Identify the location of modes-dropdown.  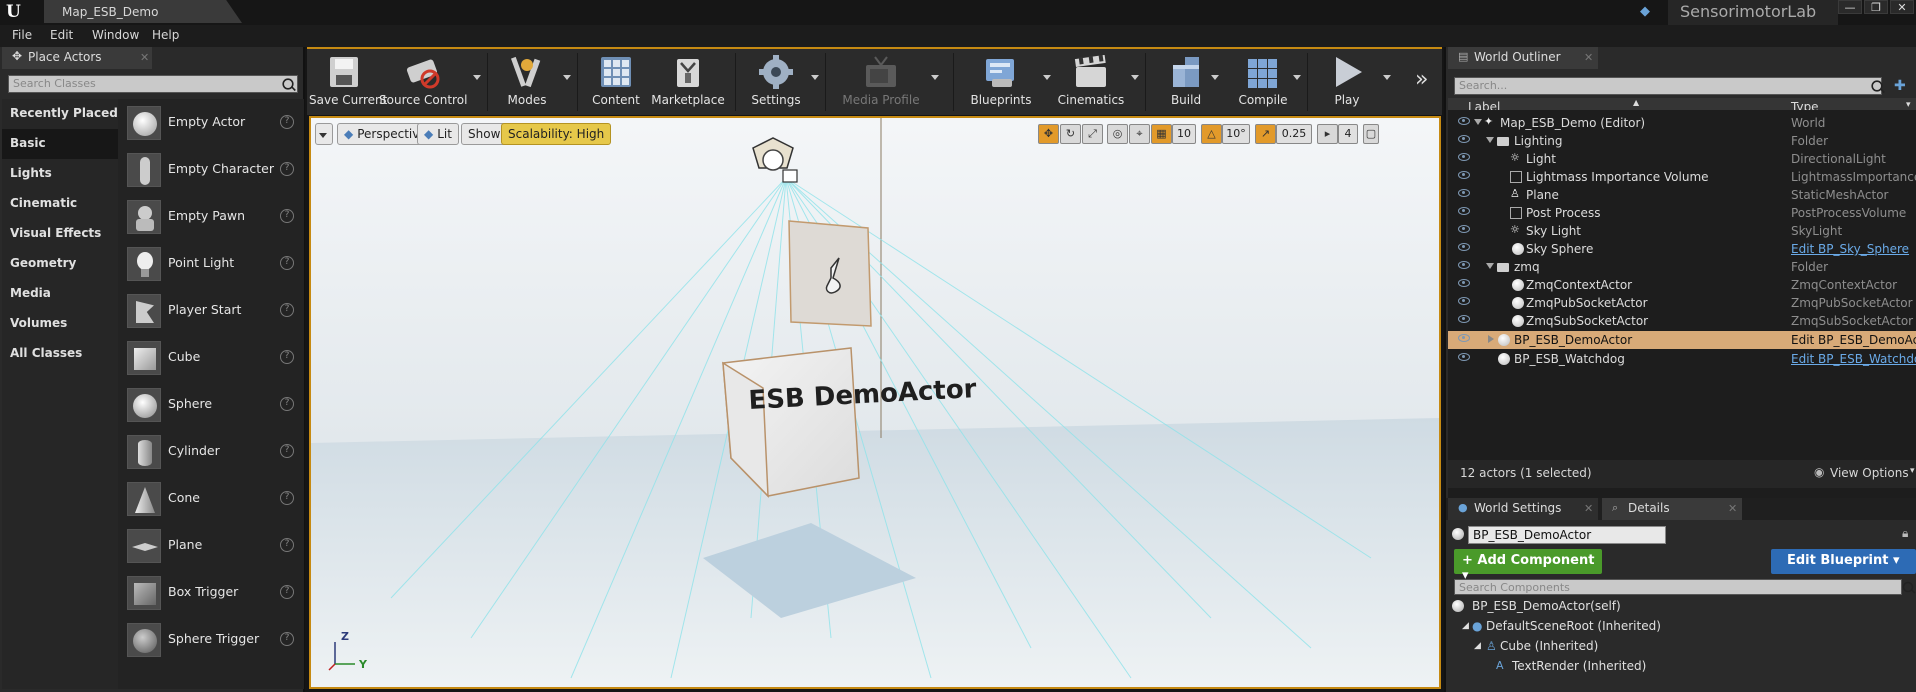
(567, 77).